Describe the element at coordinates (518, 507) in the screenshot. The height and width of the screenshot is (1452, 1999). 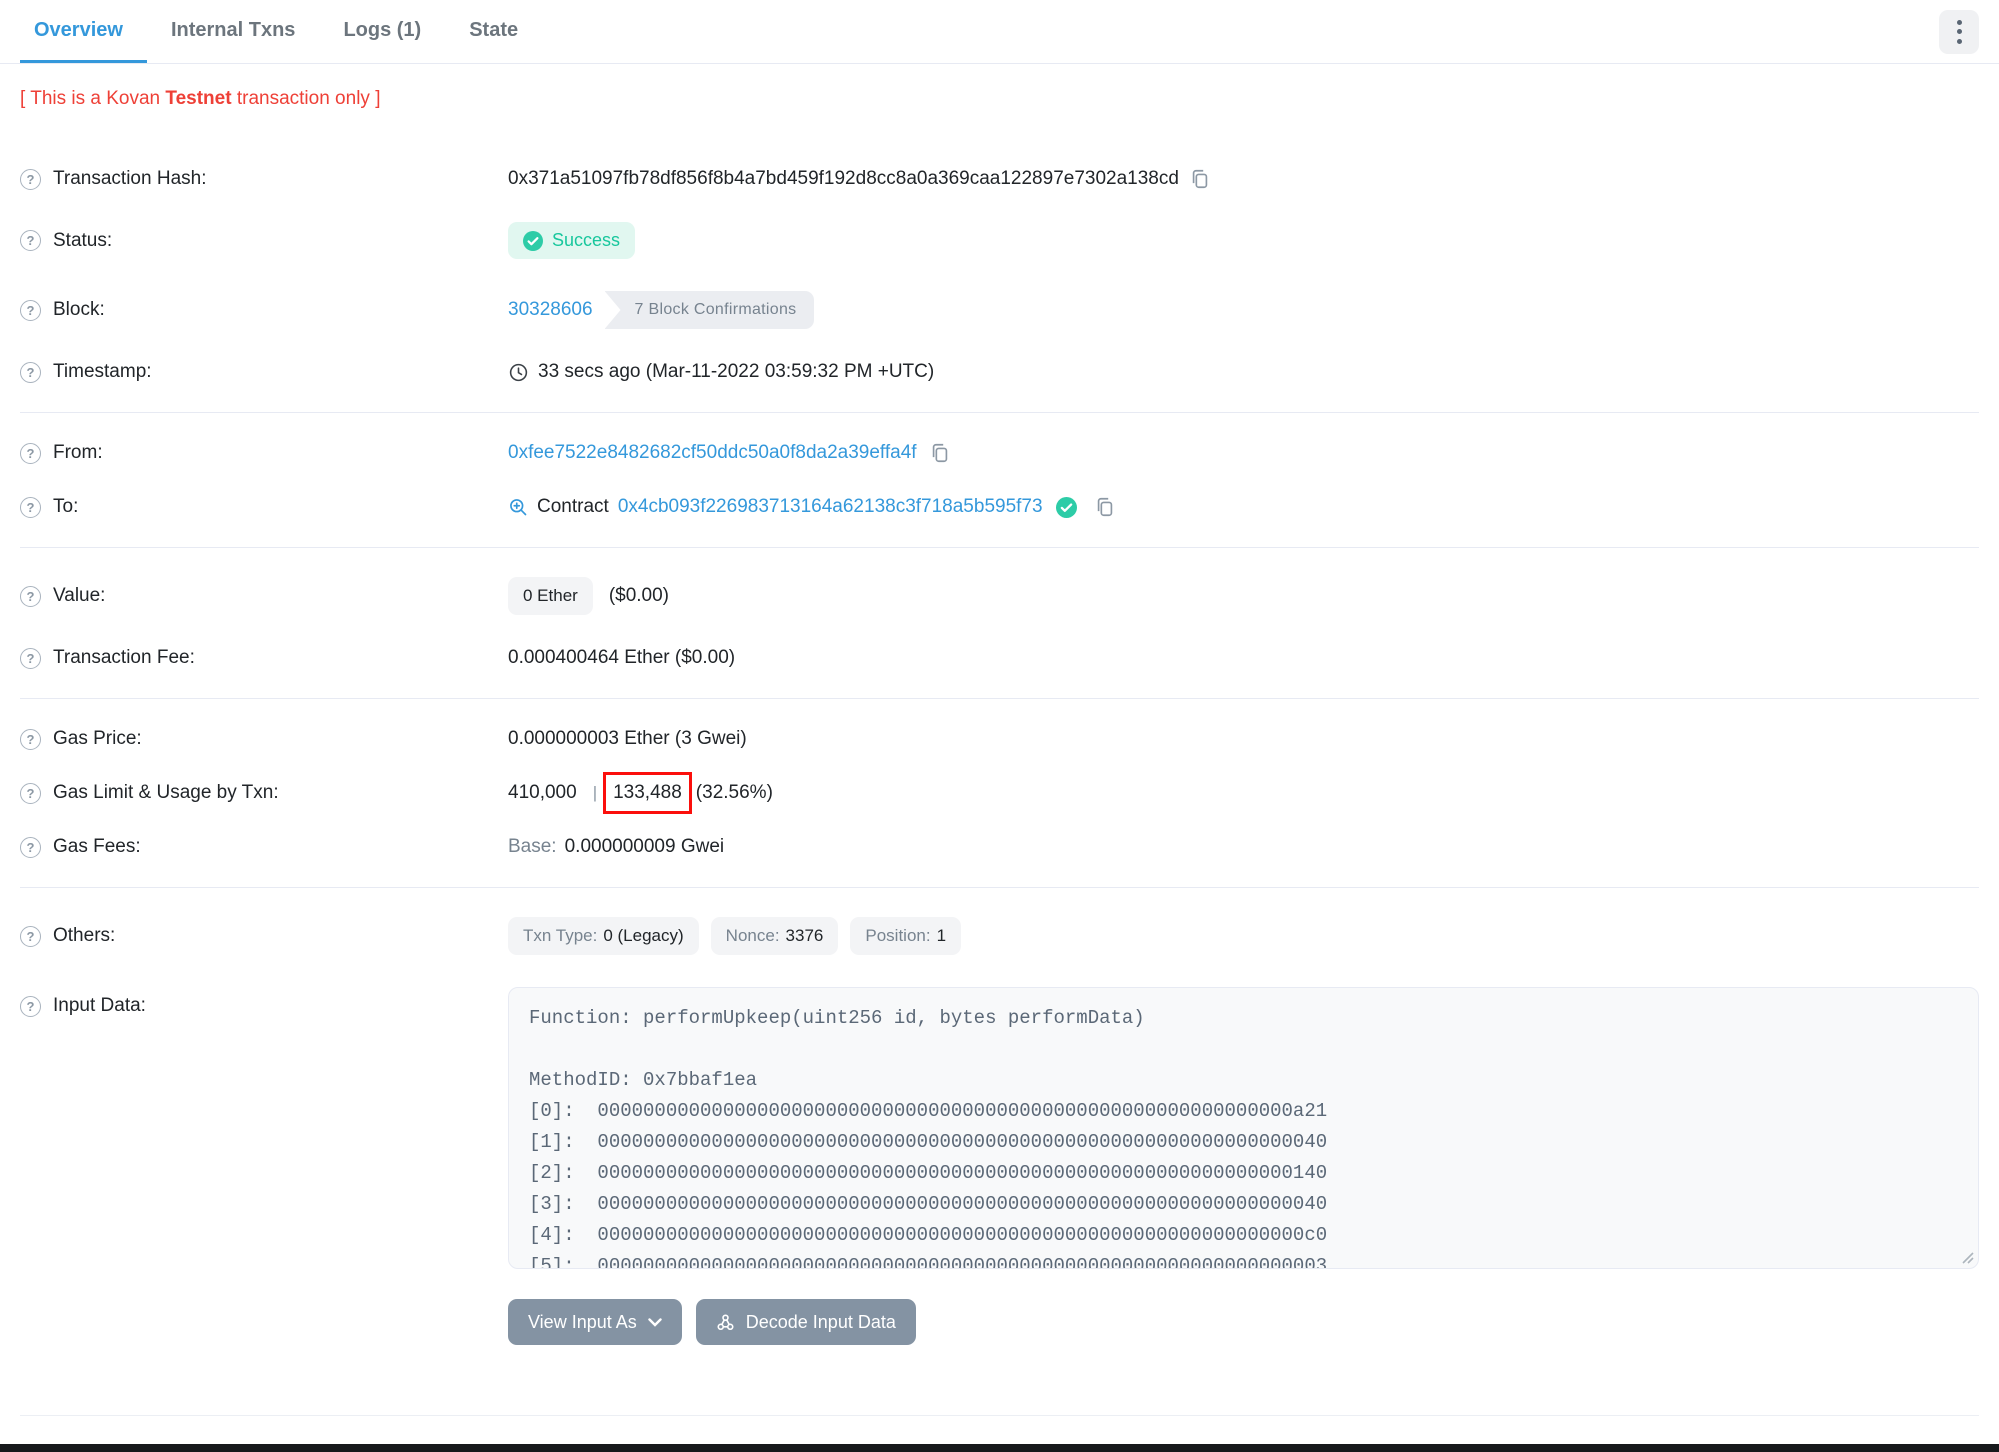
I see `zoom-in-icon` at that location.